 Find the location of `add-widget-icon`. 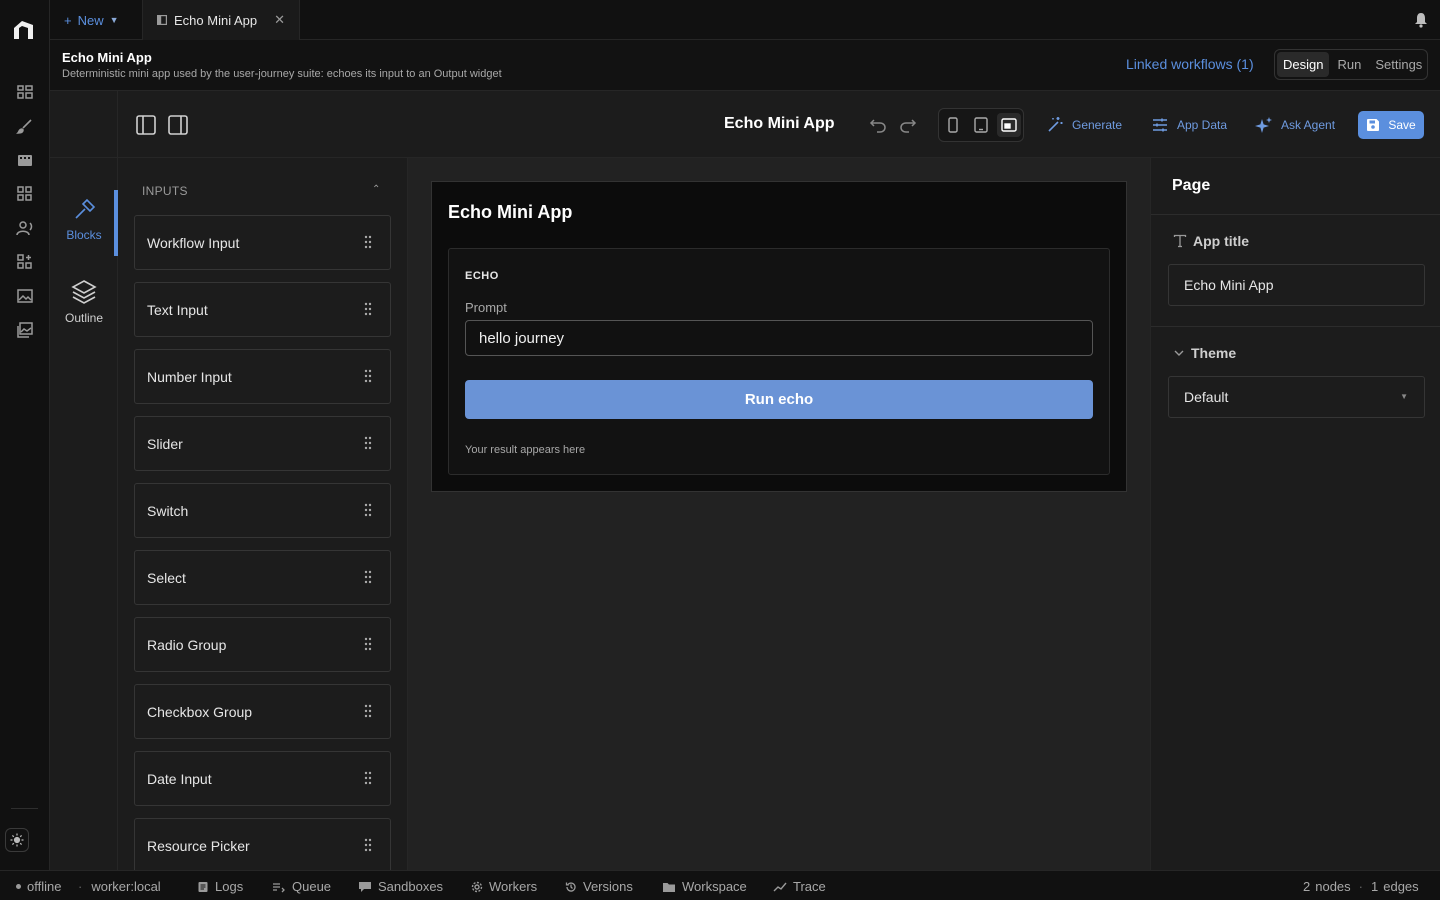

add-widget-icon is located at coordinates (25, 262).